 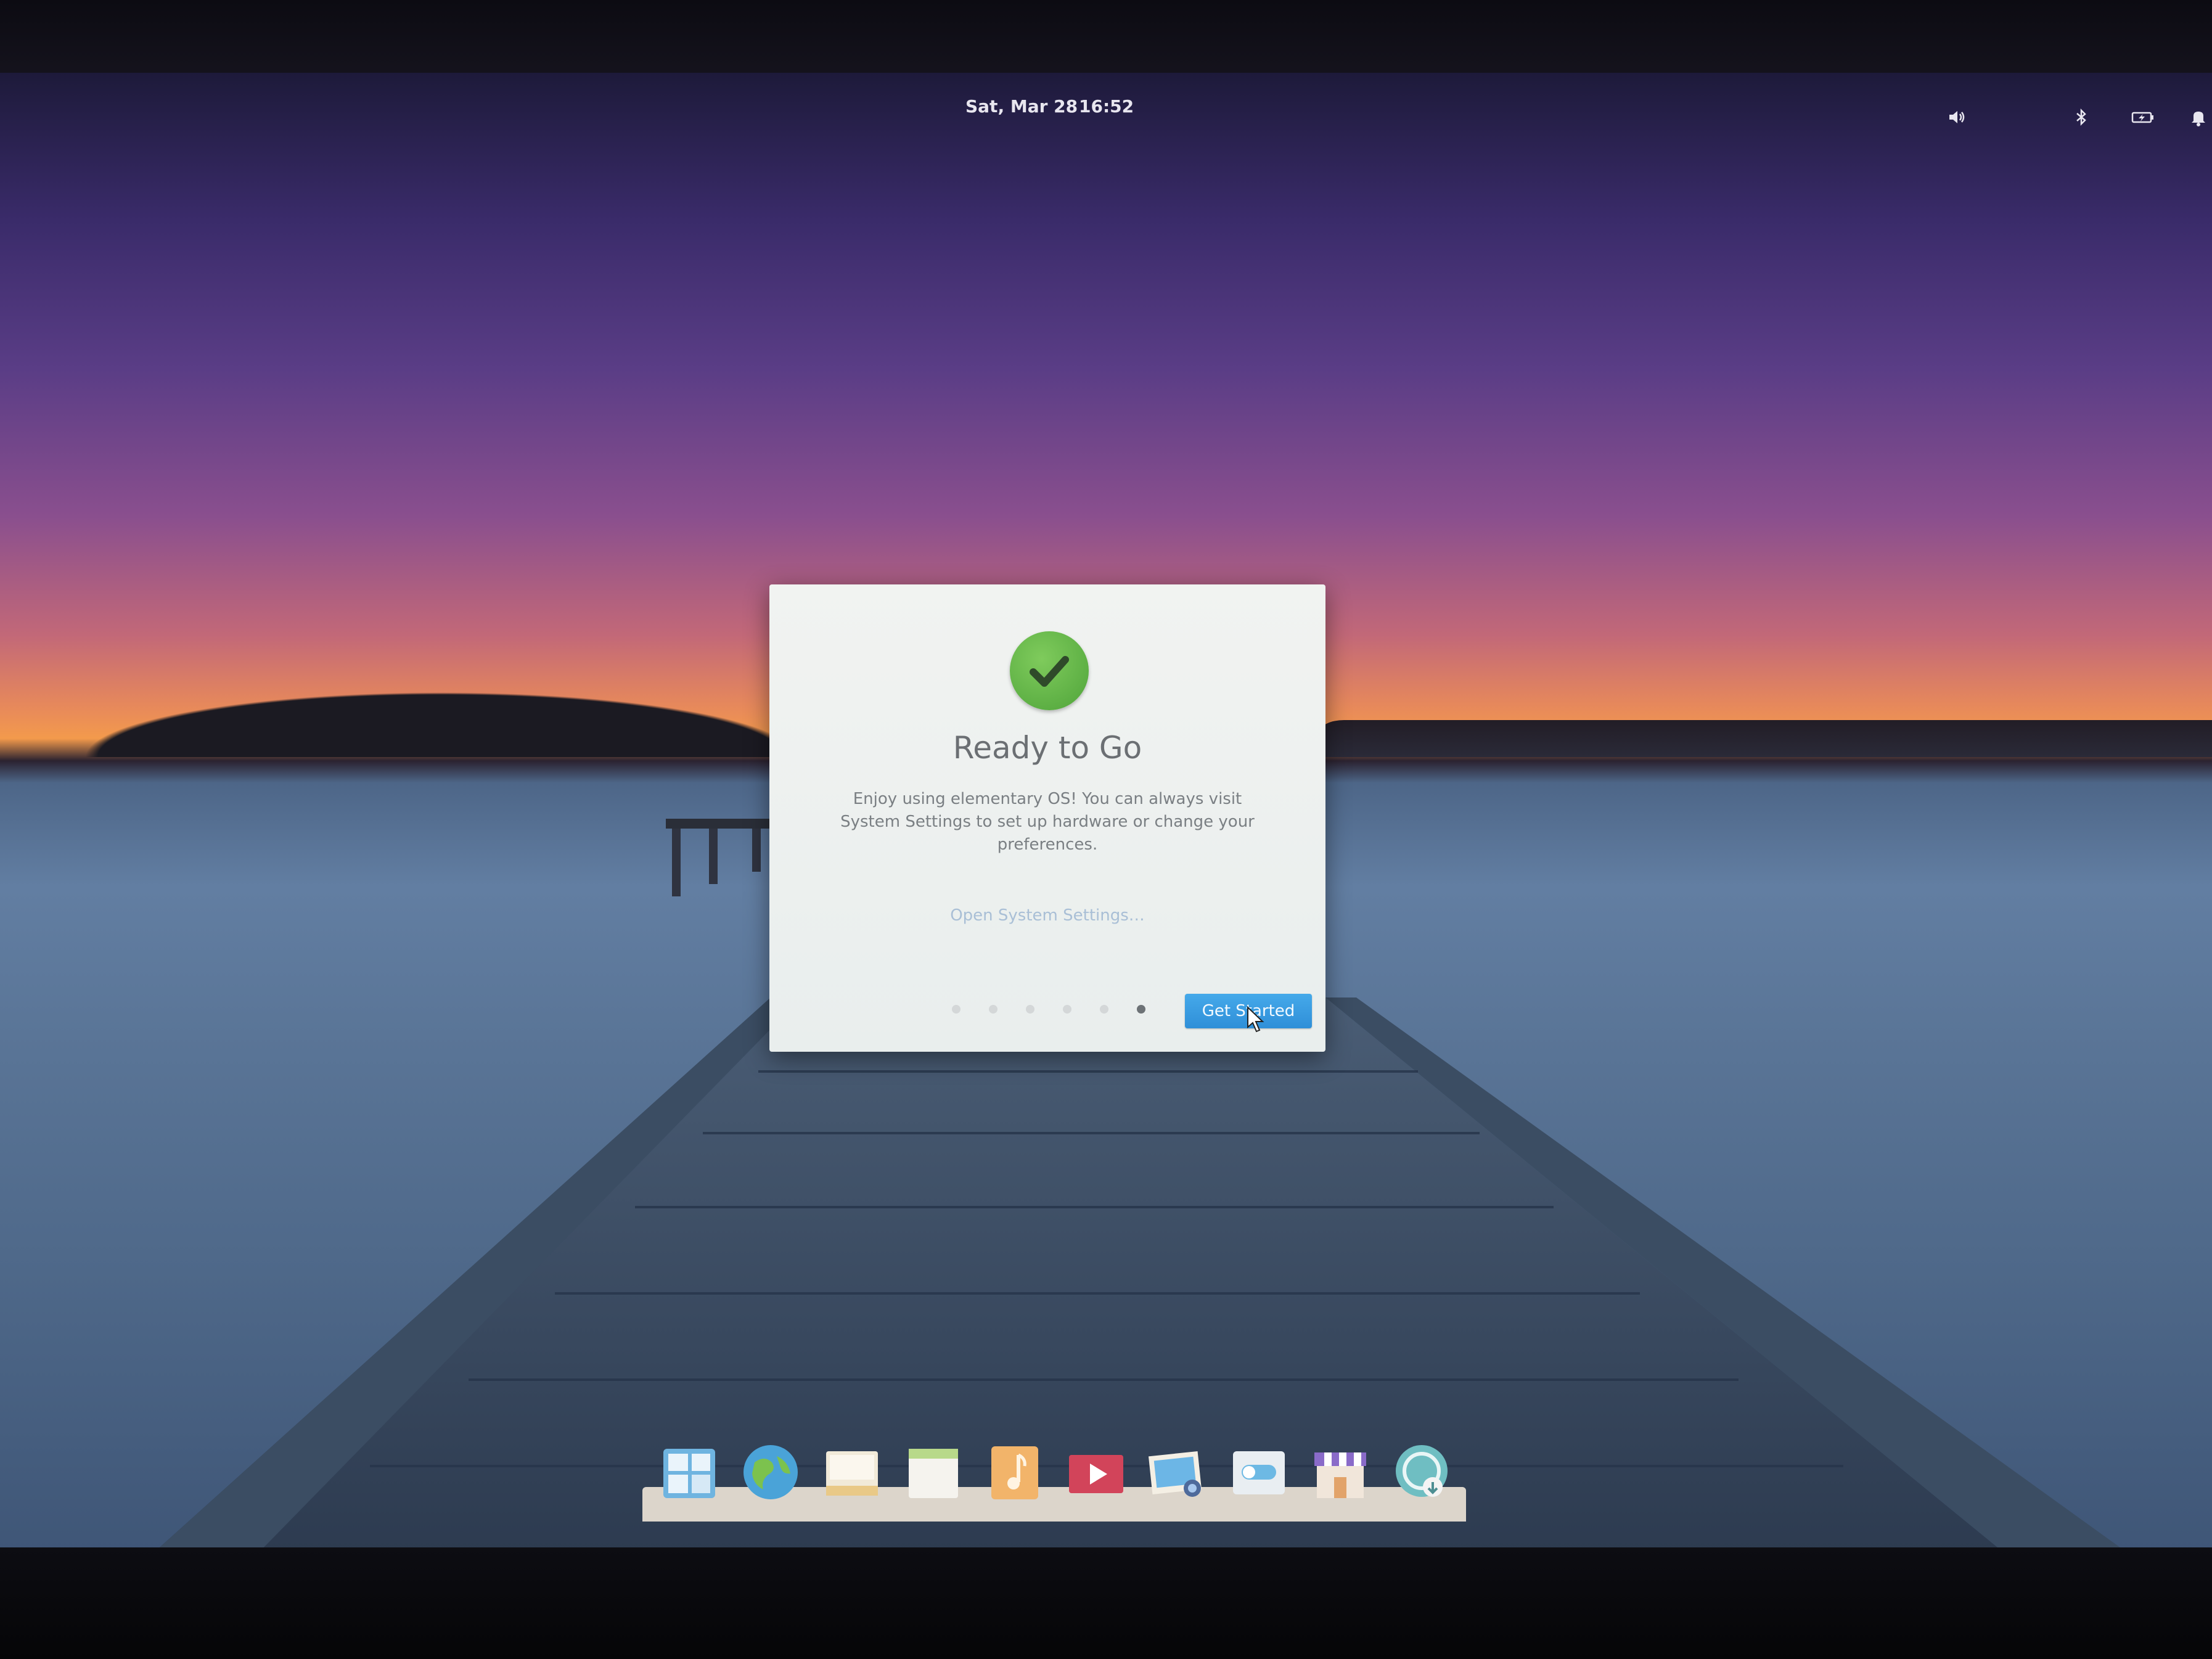 What do you see at coordinates (1106, 1603) in the screenshot?
I see `monitor-bezel-bottom` at bounding box center [1106, 1603].